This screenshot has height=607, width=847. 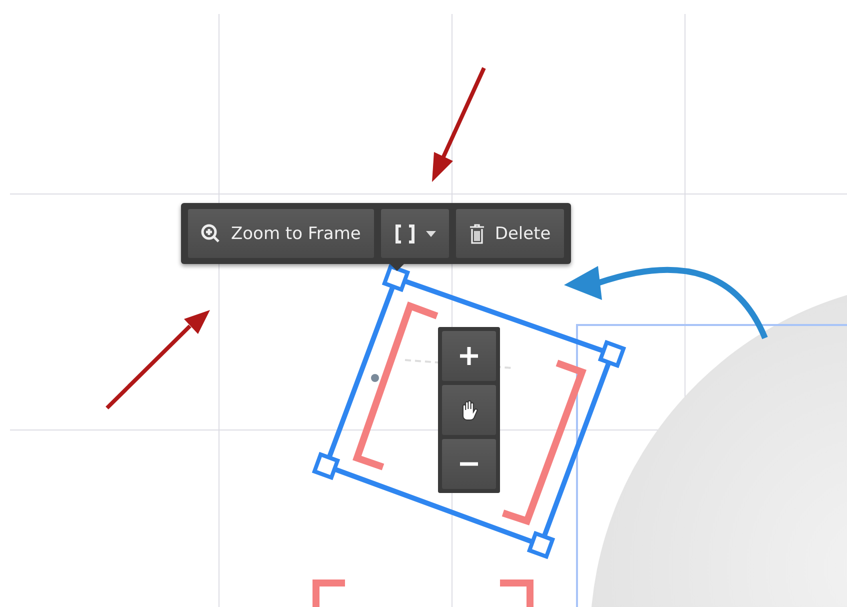 I want to click on pan-button, so click(x=469, y=410).